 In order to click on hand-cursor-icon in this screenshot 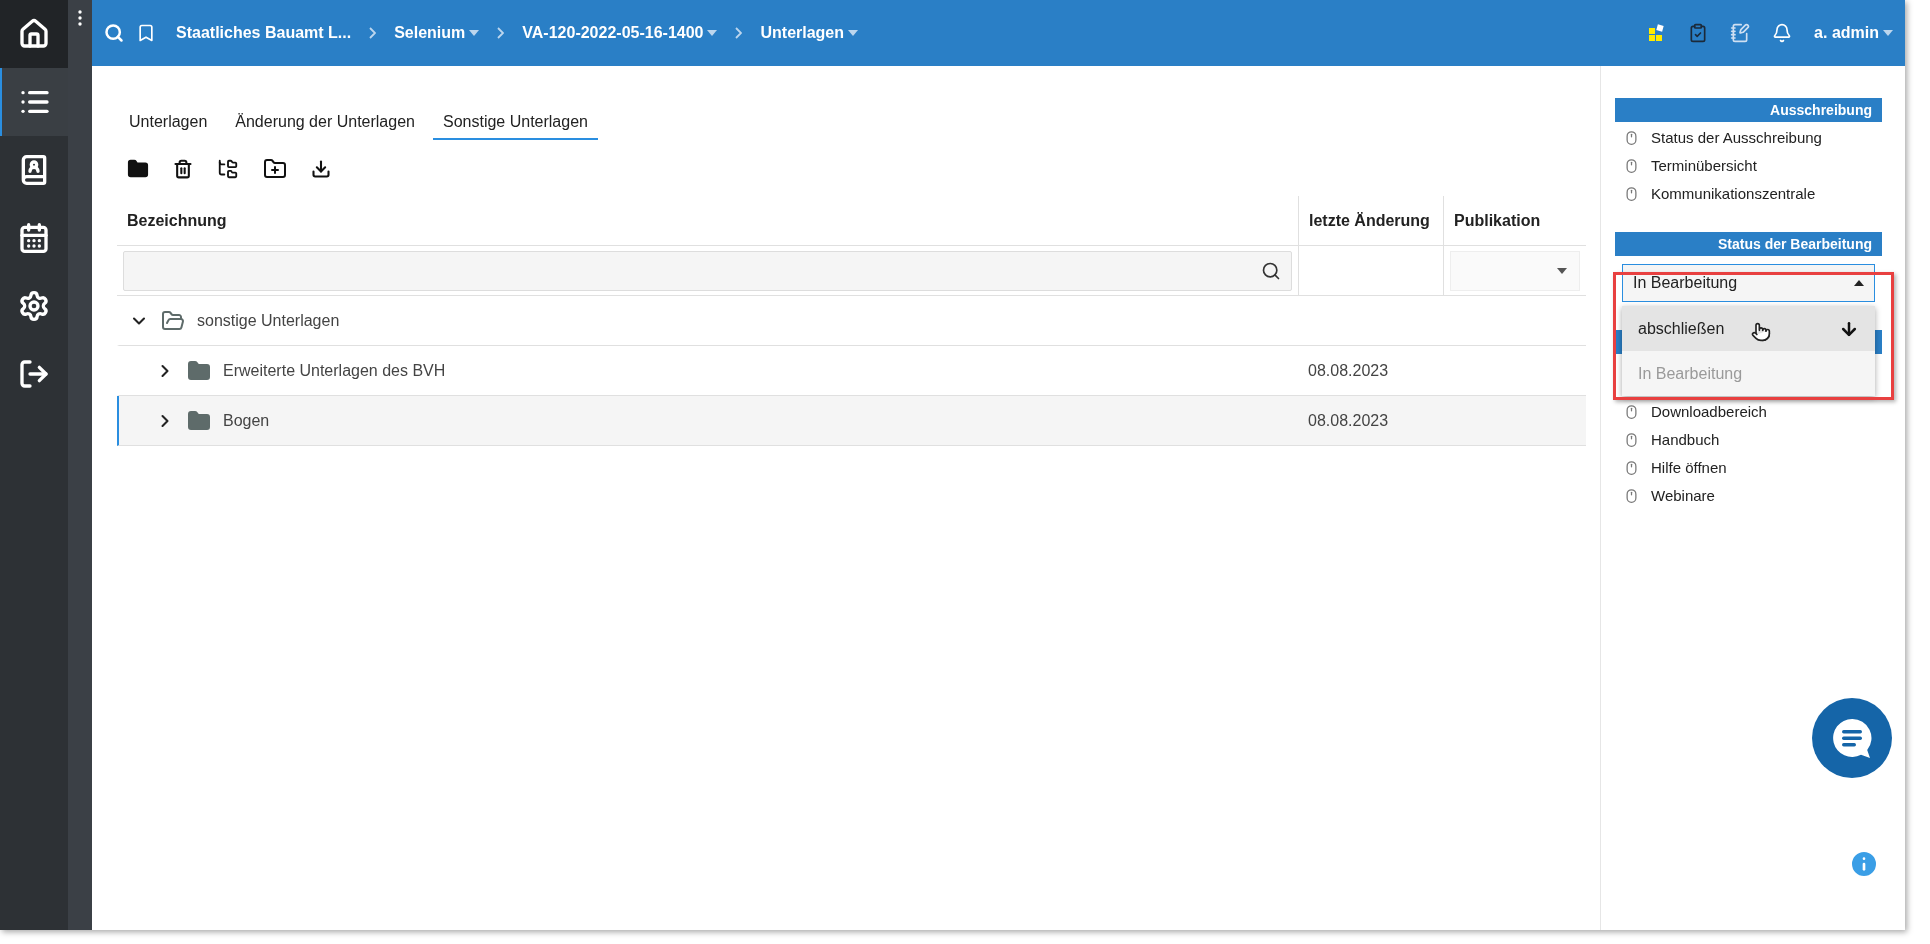, I will do `click(1761, 332)`.